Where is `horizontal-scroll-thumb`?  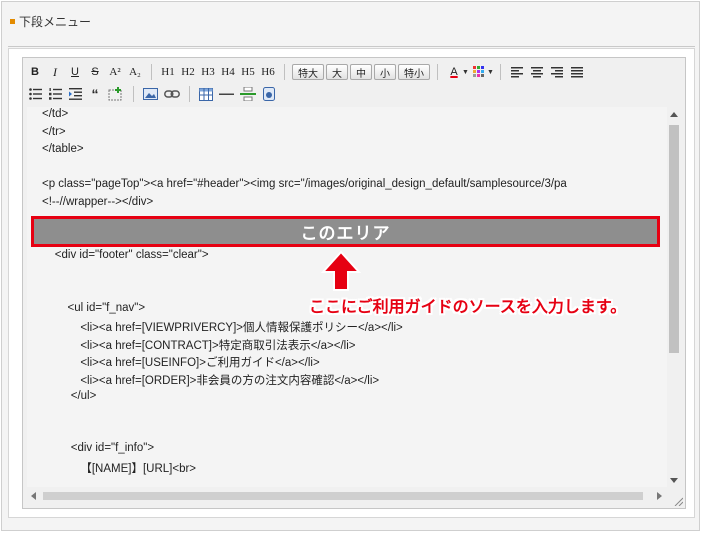 horizontal-scroll-thumb is located at coordinates (343, 496).